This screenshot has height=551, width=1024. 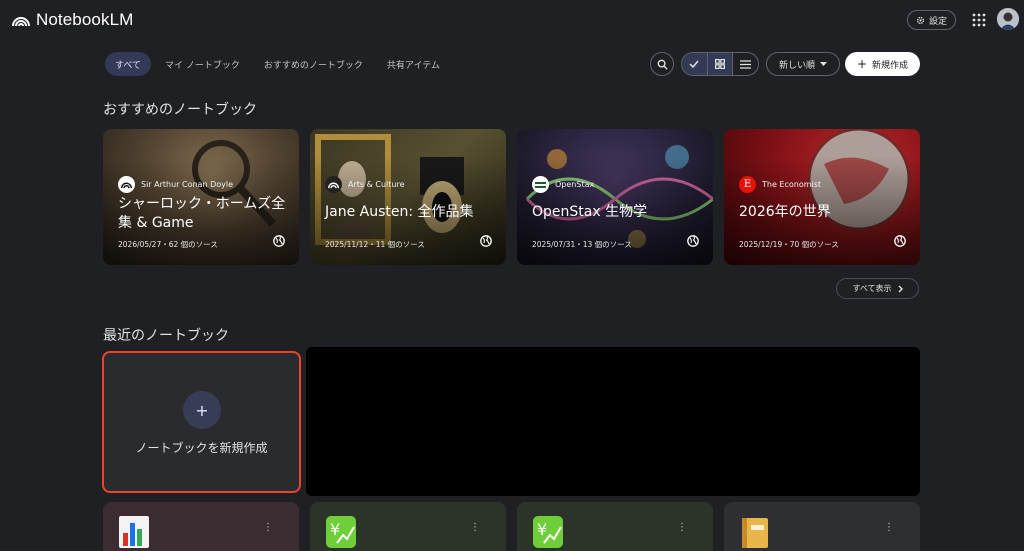 I want to click on new-notebook-button: + 新規作成, so click(x=882, y=64).